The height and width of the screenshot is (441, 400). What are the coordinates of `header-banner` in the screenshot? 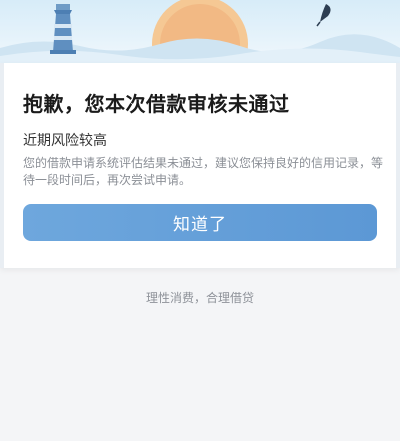 It's located at (200, 33).